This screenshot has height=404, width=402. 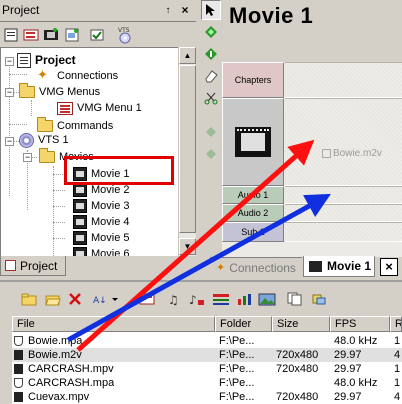 I want to click on add-cell-icon, so click(x=211, y=54).